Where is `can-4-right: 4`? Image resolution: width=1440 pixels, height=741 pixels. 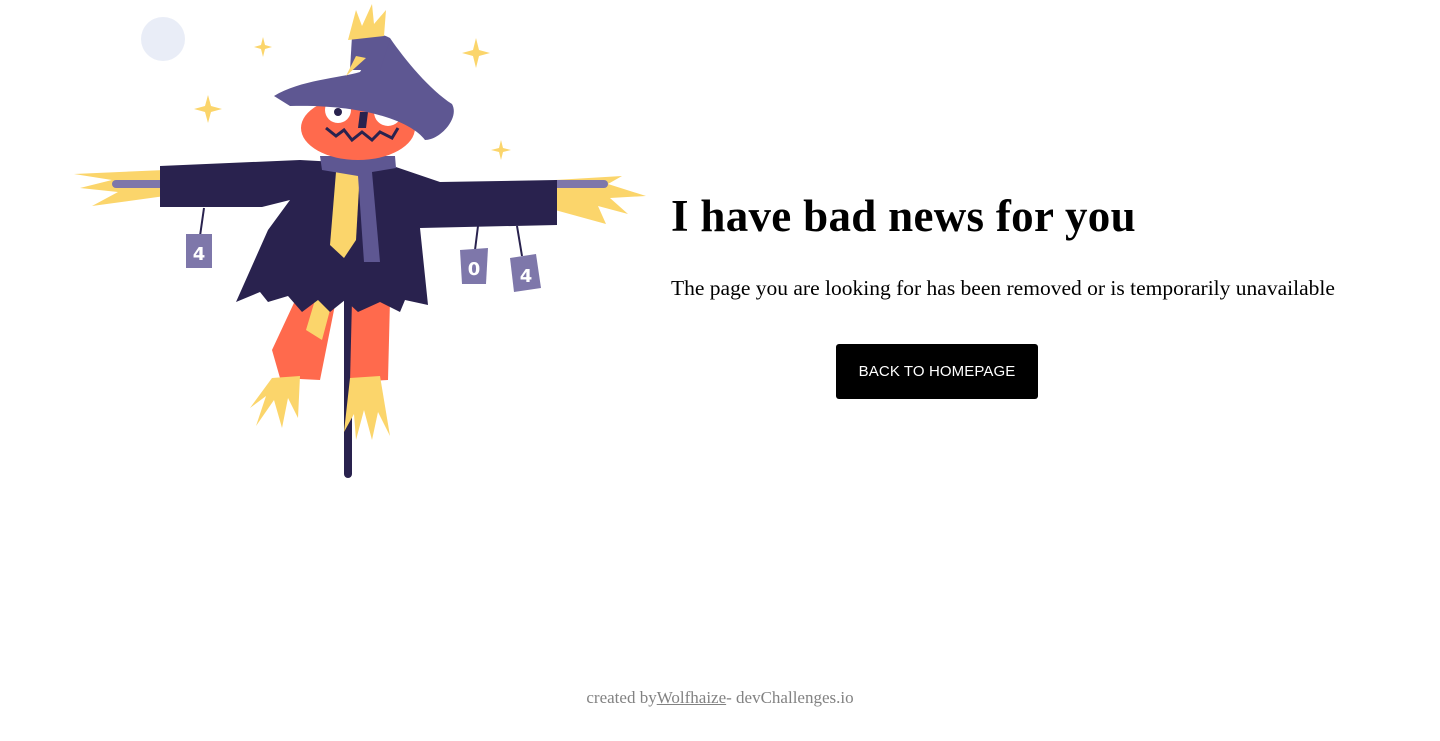
can-4-right: 4 is located at coordinates (525, 258).